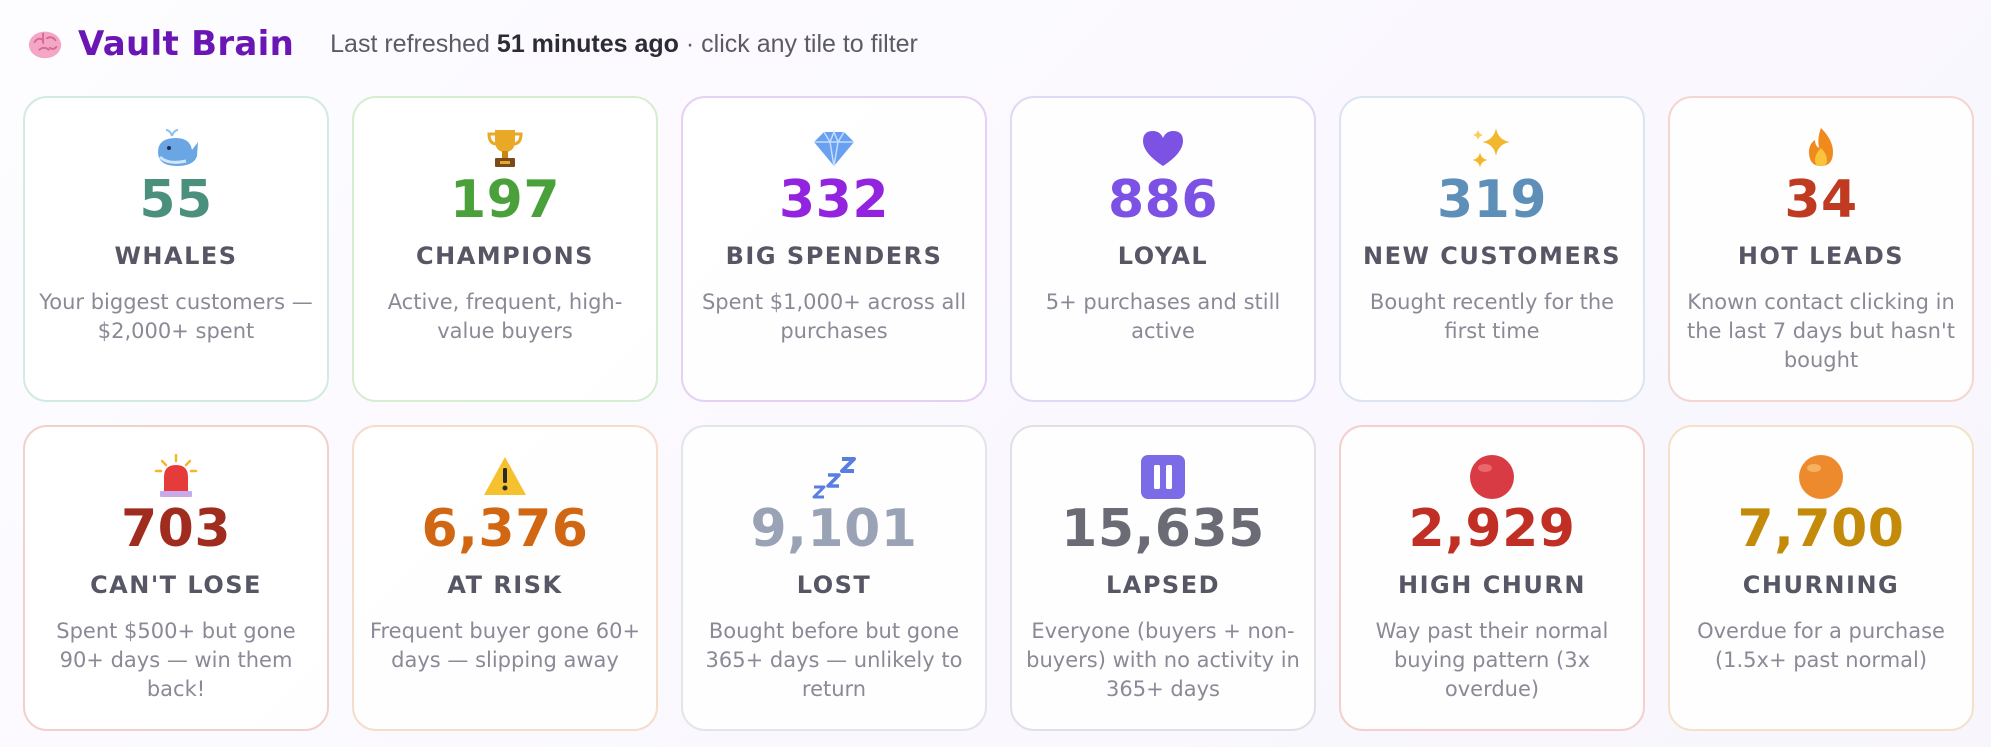  I want to click on tile-count: 34, so click(1821, 200).